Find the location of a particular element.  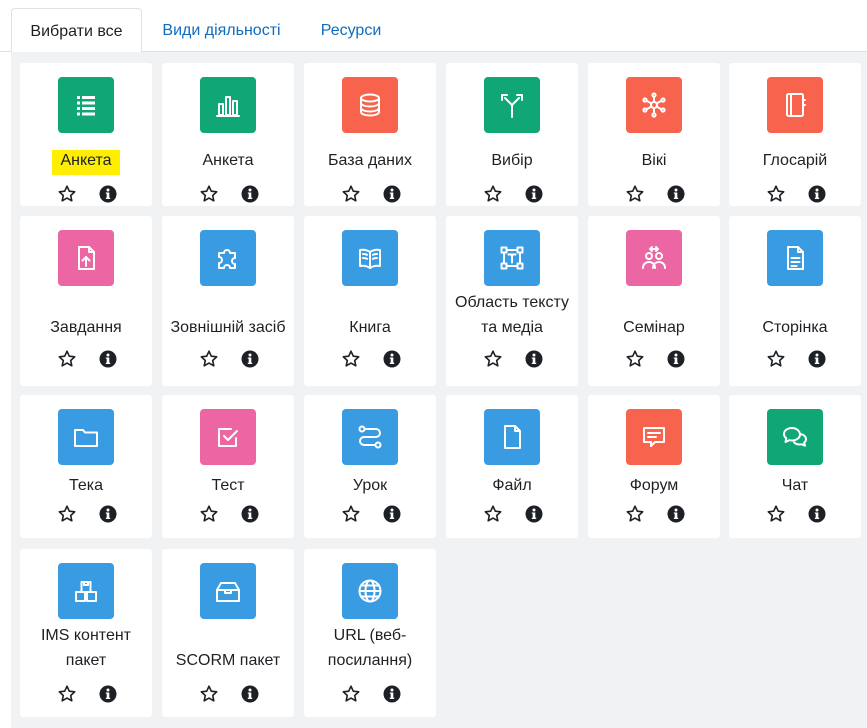

tab-activities: Види діяльності is located at coordinates (221, 30).